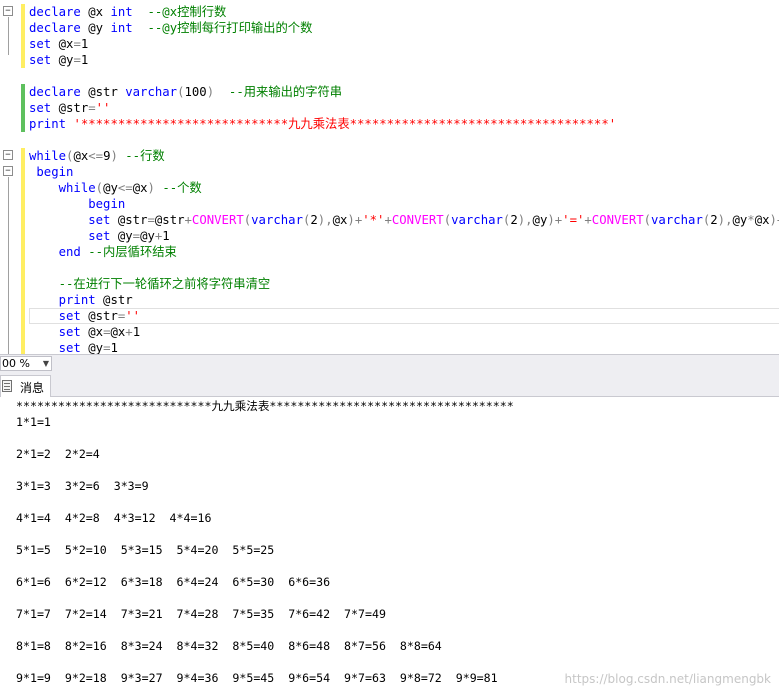  Describe the element at coordinates (195, 92) in the screenshot. I see `code-token: 100` at that location.